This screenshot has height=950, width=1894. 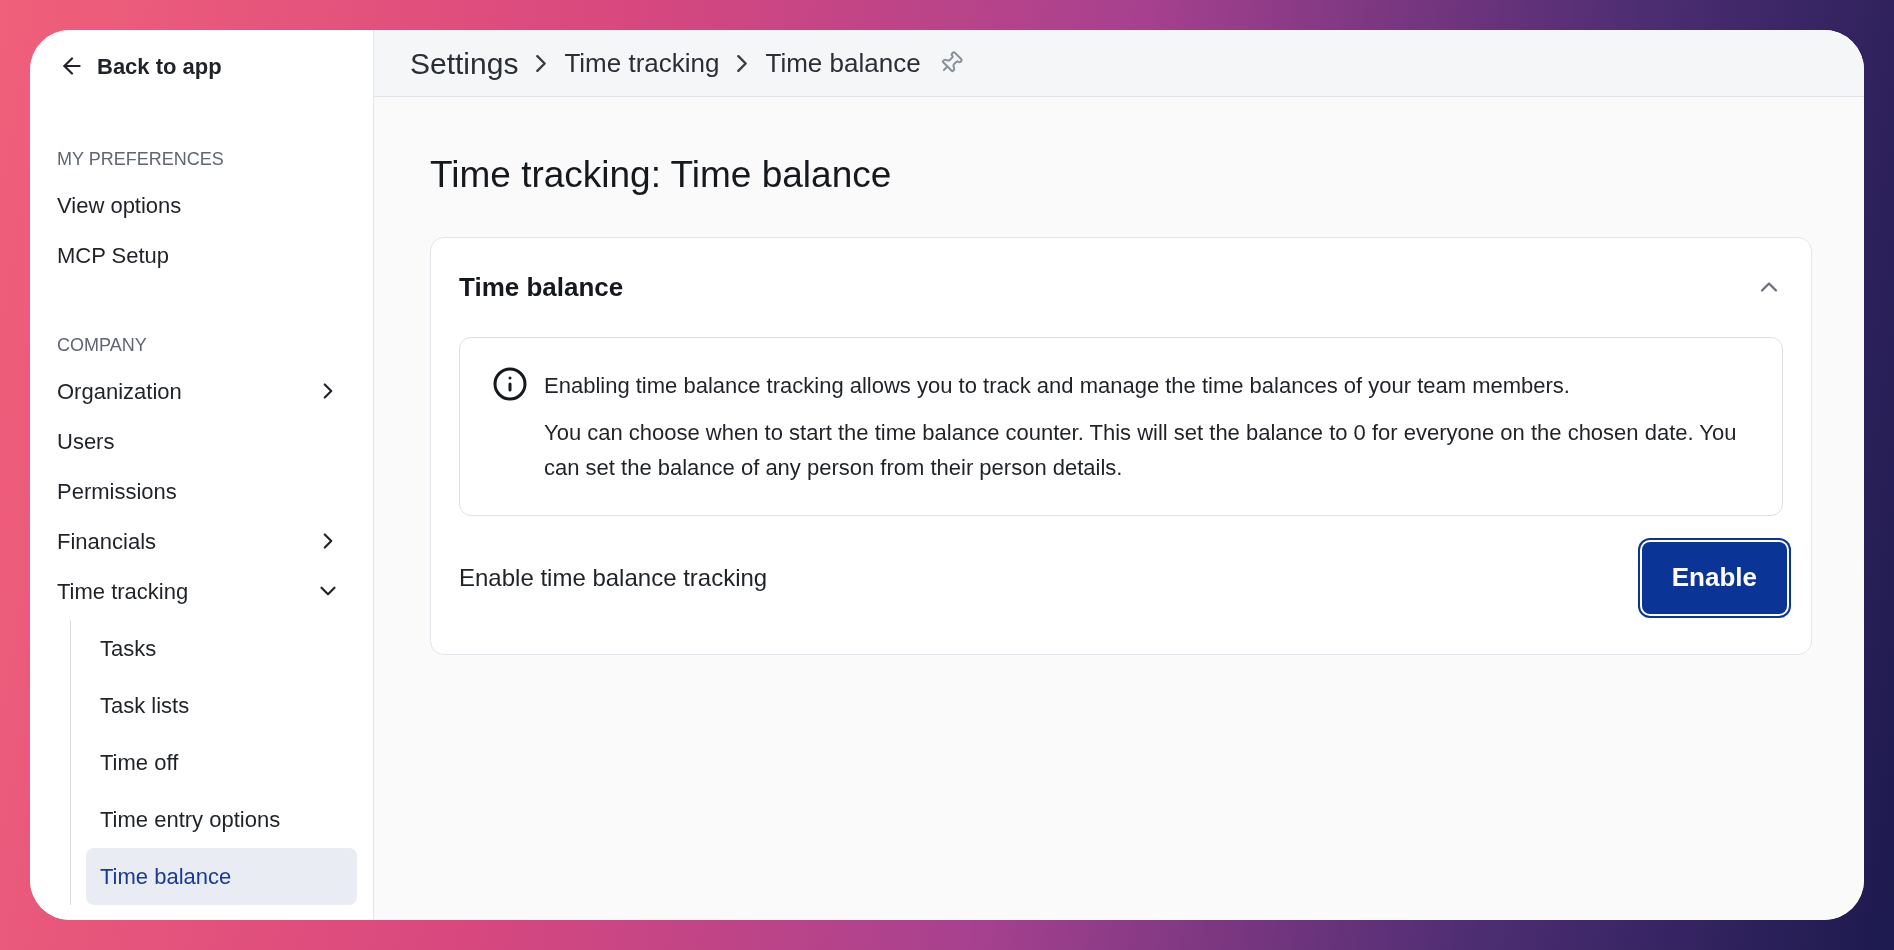 What do you see at coordinates (221, 648) in the screenshot?
I see `sidebar-subitem: Tasks` at bounding box center [221, 648].